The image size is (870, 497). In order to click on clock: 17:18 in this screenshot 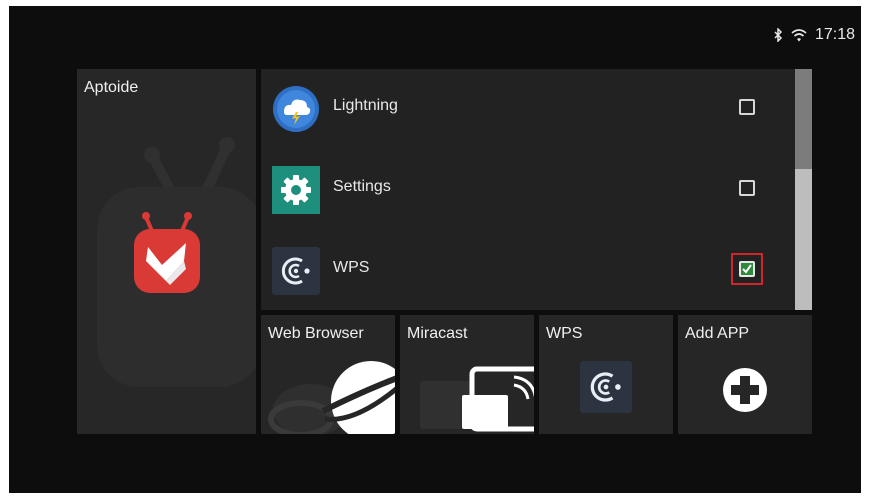, I will do `click(834, 34)`.